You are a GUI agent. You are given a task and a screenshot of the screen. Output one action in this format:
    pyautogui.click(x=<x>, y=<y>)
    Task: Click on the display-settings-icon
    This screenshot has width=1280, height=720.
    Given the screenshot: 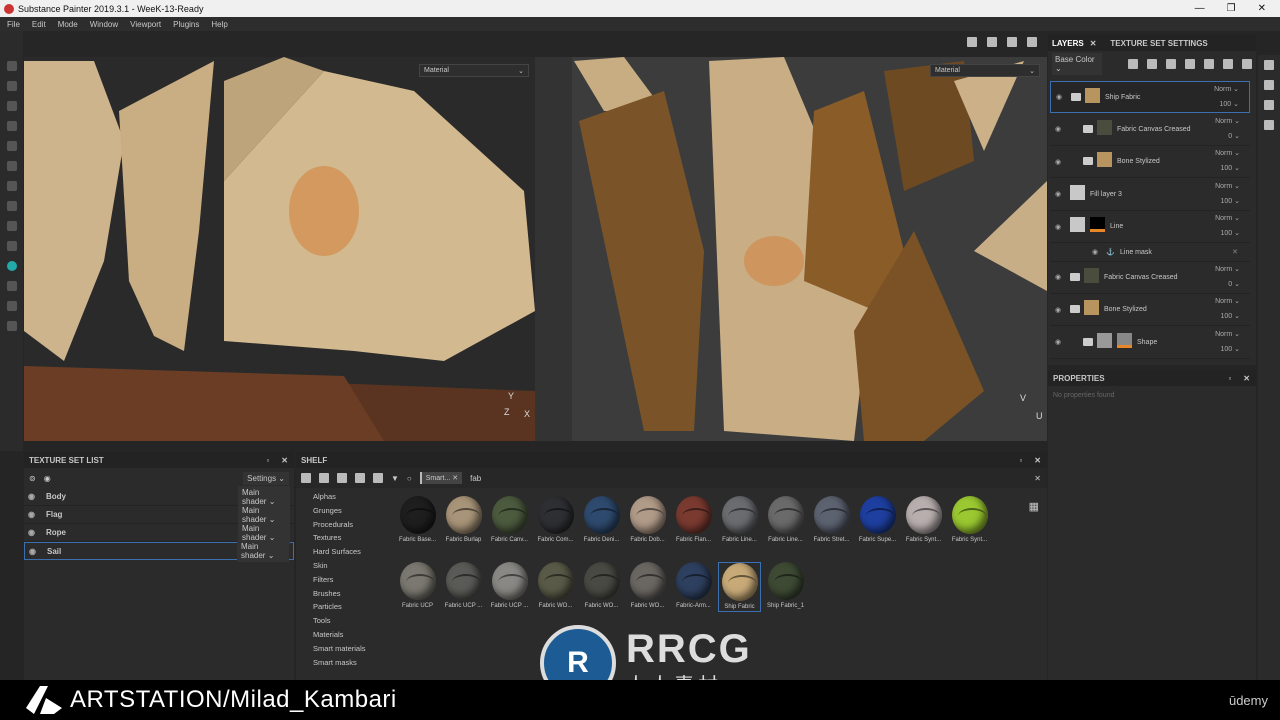 What is the action you would take?
    pyautogui.click(x=1269, y=65)
    